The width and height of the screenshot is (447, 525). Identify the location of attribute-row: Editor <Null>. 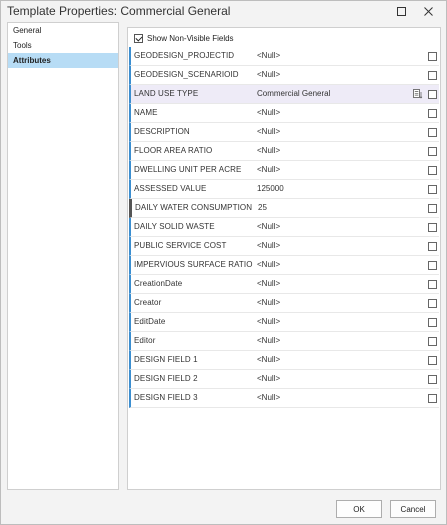
(284, 341).